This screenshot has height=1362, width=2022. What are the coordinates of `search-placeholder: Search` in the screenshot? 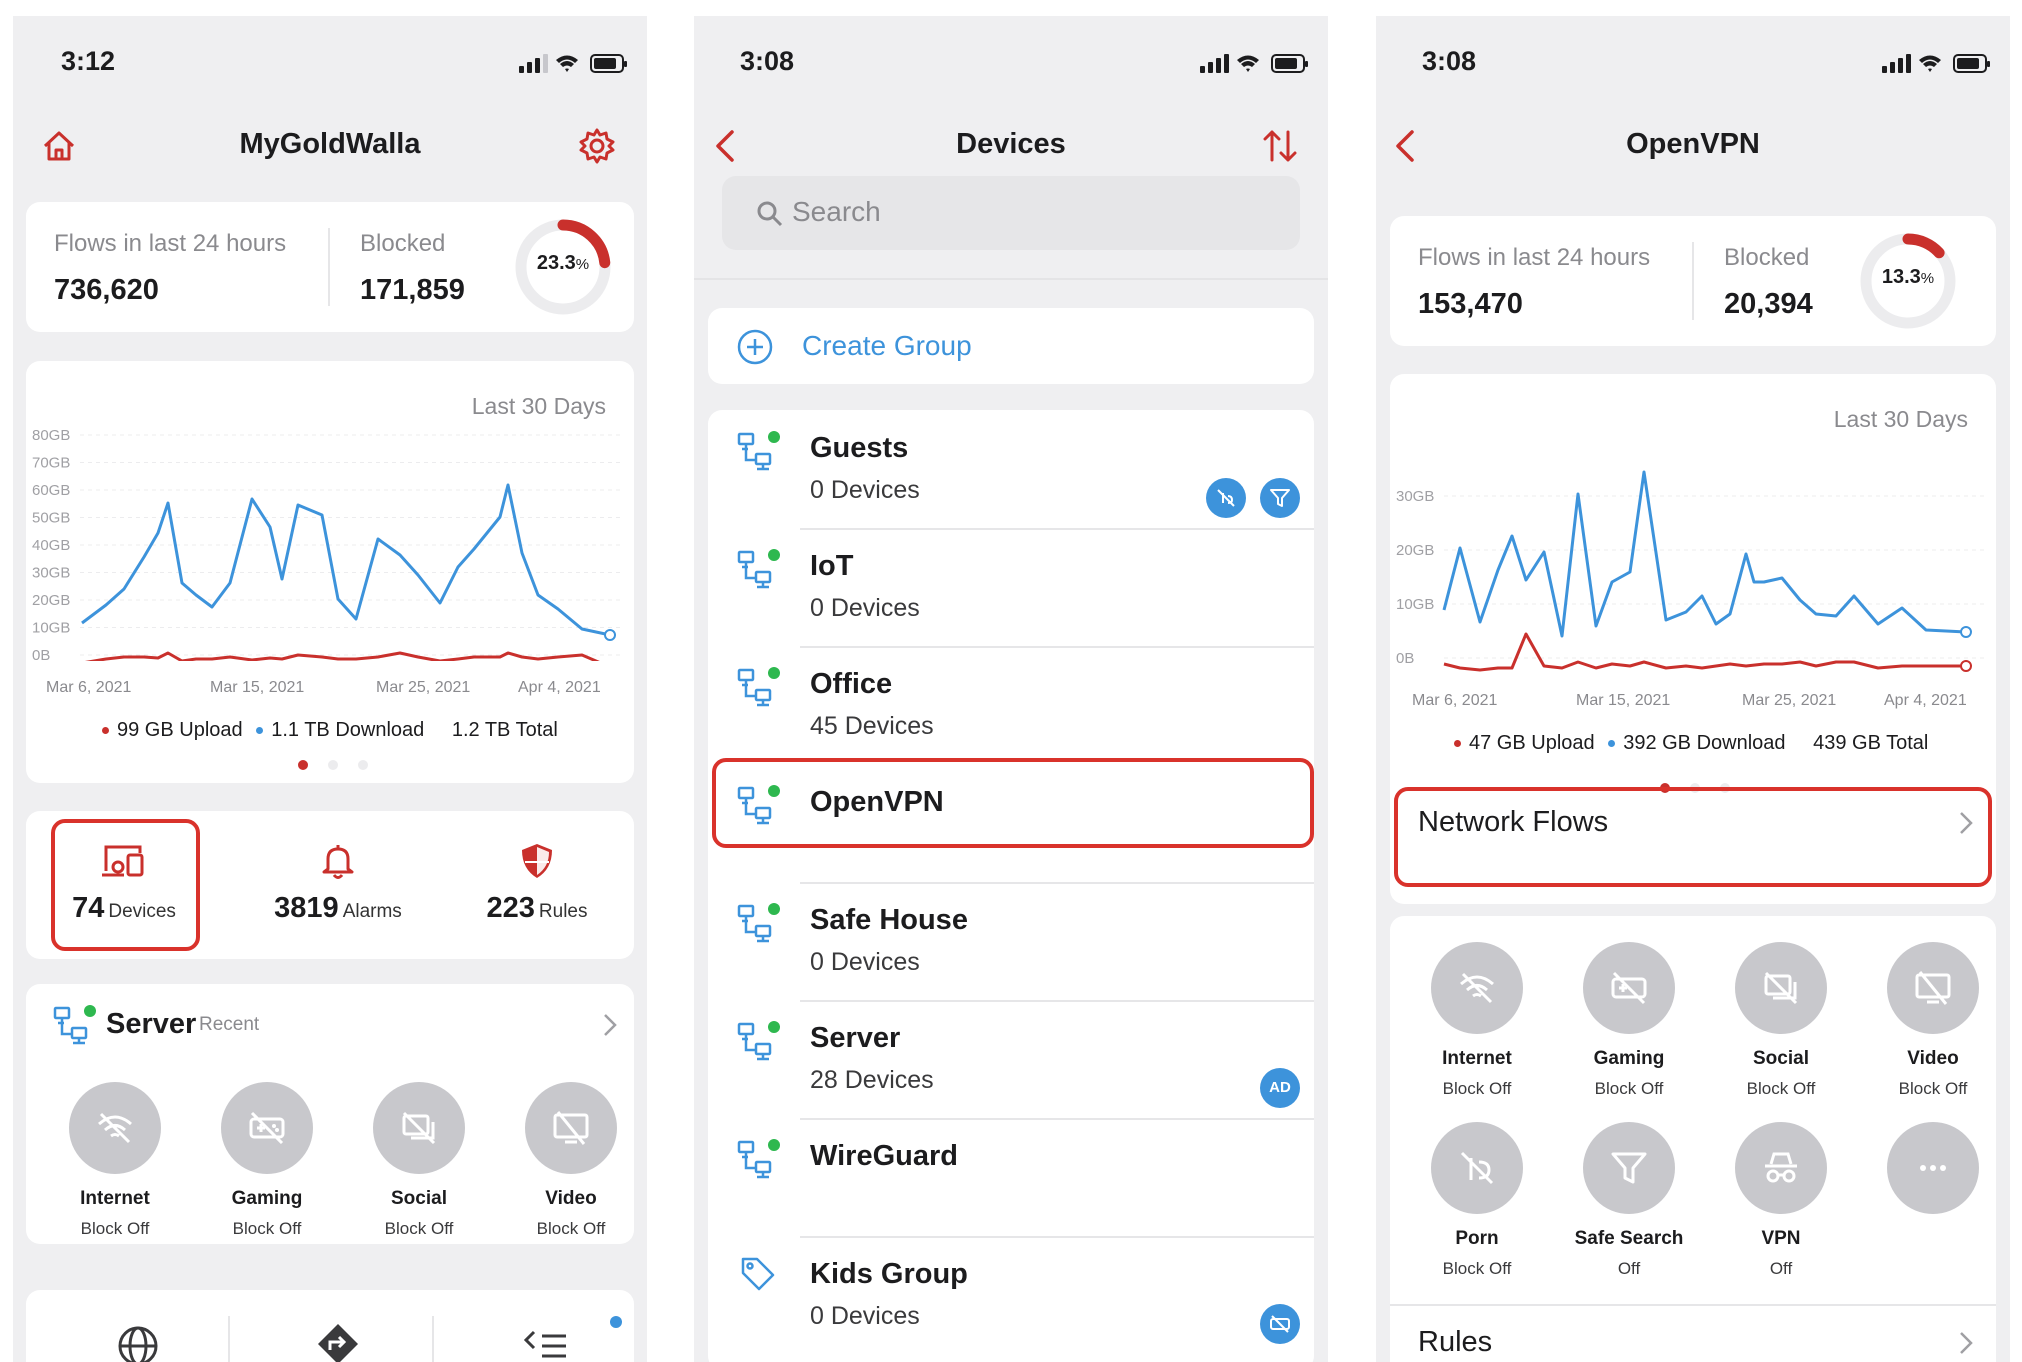 It's located at (836, 211).